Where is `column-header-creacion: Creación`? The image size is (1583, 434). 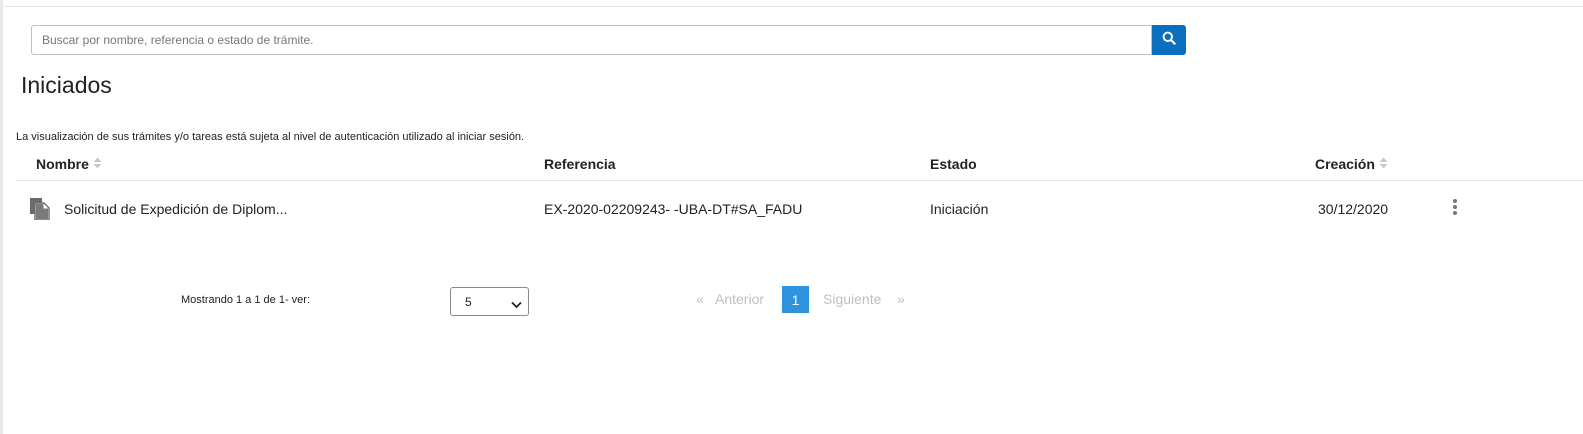
column-header-creacion: Creación is located at coordinates (1351, 164).